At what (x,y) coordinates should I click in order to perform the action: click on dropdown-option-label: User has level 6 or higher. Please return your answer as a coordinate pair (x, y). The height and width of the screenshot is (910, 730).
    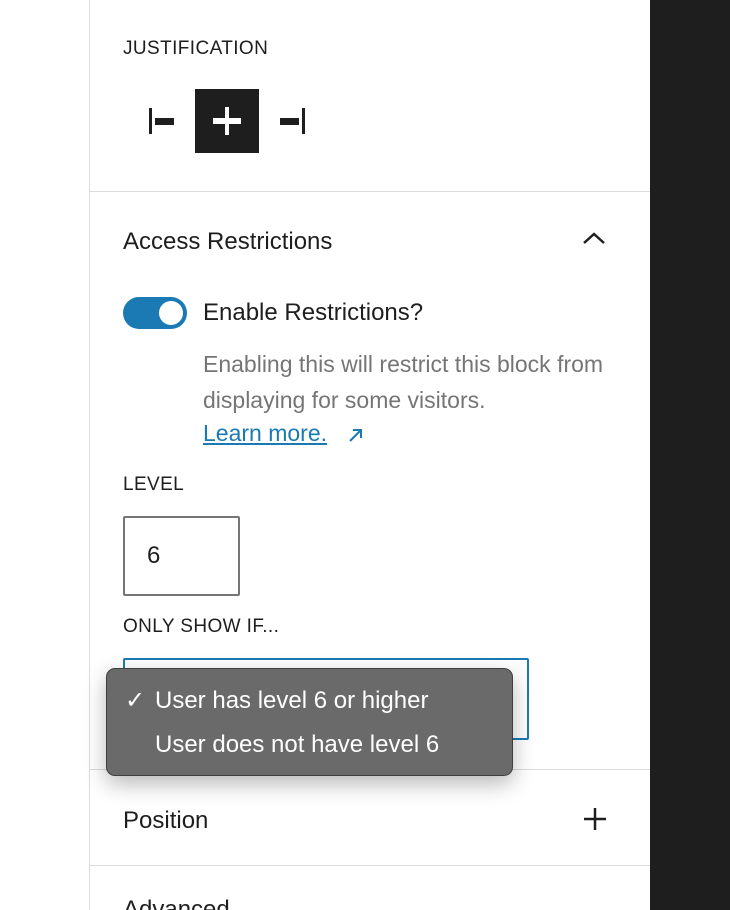
    Looking at the image, I should click on (292, 700).